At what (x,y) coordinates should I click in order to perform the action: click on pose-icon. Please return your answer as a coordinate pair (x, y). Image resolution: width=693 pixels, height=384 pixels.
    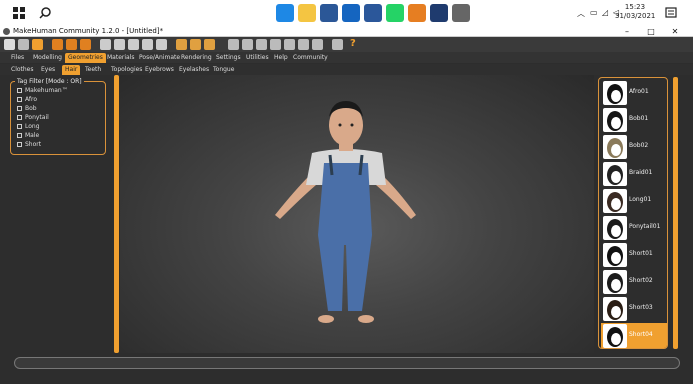
    Looking at the image, I should click on (133, 44).